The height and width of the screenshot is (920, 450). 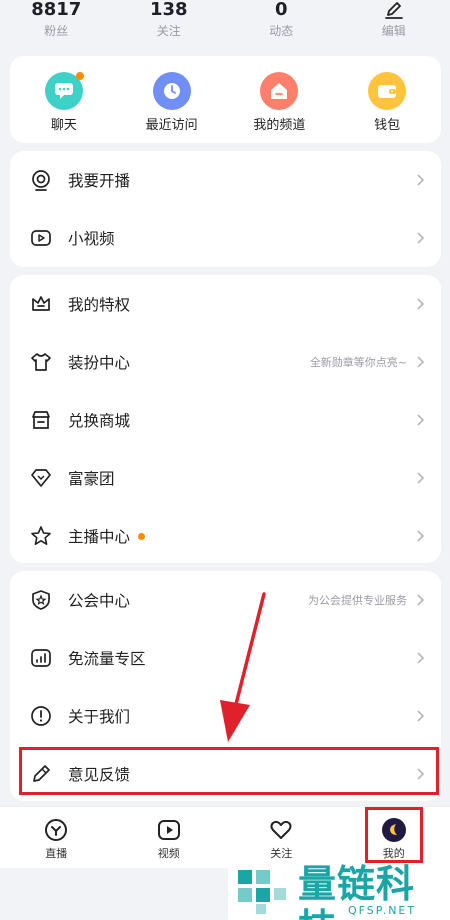 What do you see at coordinates (281, 830) in the screenshot?
I see `heart-icon` at bounding box center [281, 830].